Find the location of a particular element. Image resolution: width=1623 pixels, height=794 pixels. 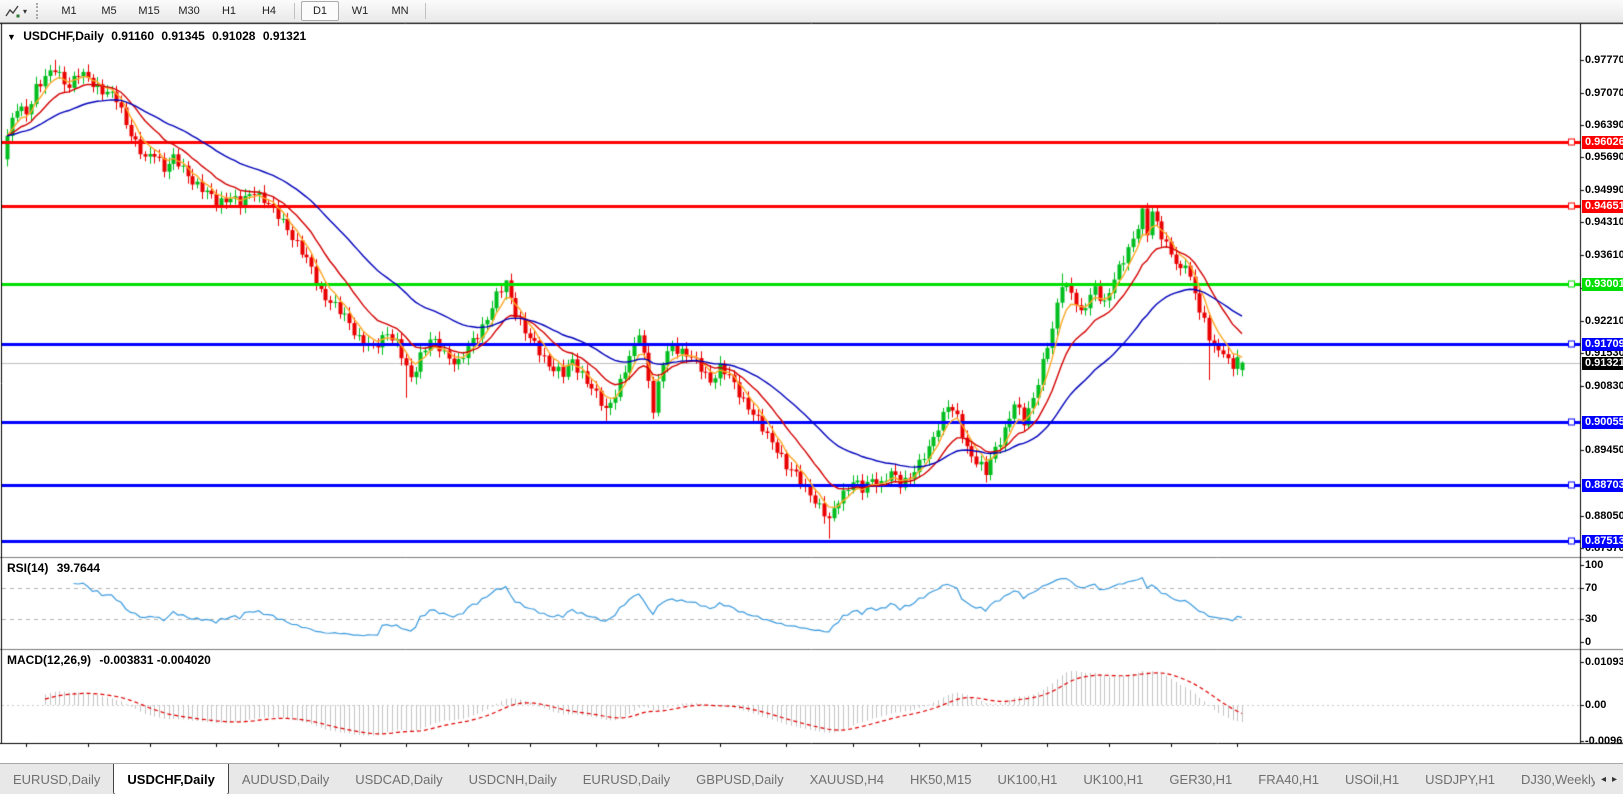

hline-price-label: 0.96026 is located at coordinates (1602, 142).